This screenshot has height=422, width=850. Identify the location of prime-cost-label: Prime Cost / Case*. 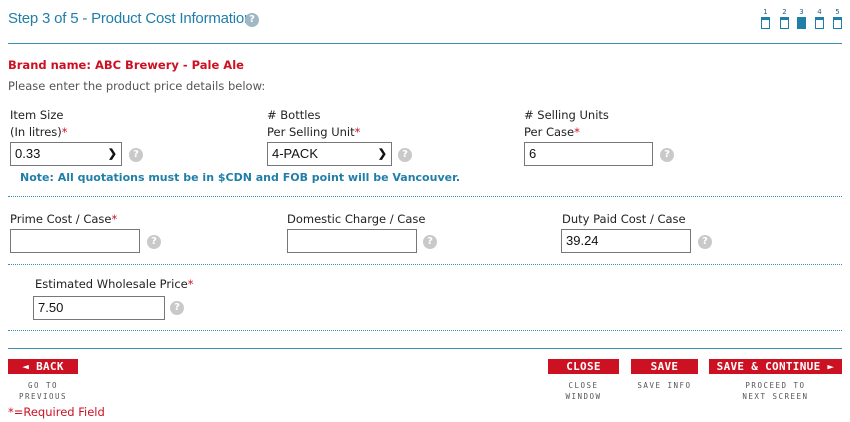
(63, 219).